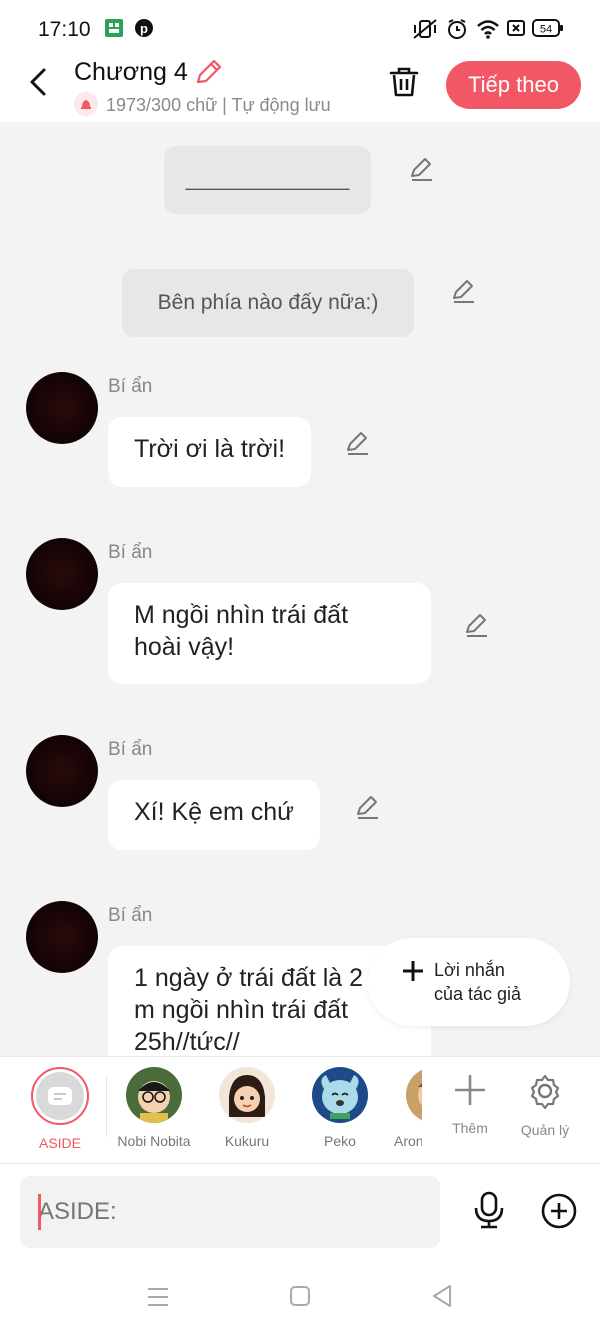 This screenshot has width=600, height=1333. Describe the element at coordinates (478, 994) in the screenshot. I see `author-note-line: của tác giả` at that location.